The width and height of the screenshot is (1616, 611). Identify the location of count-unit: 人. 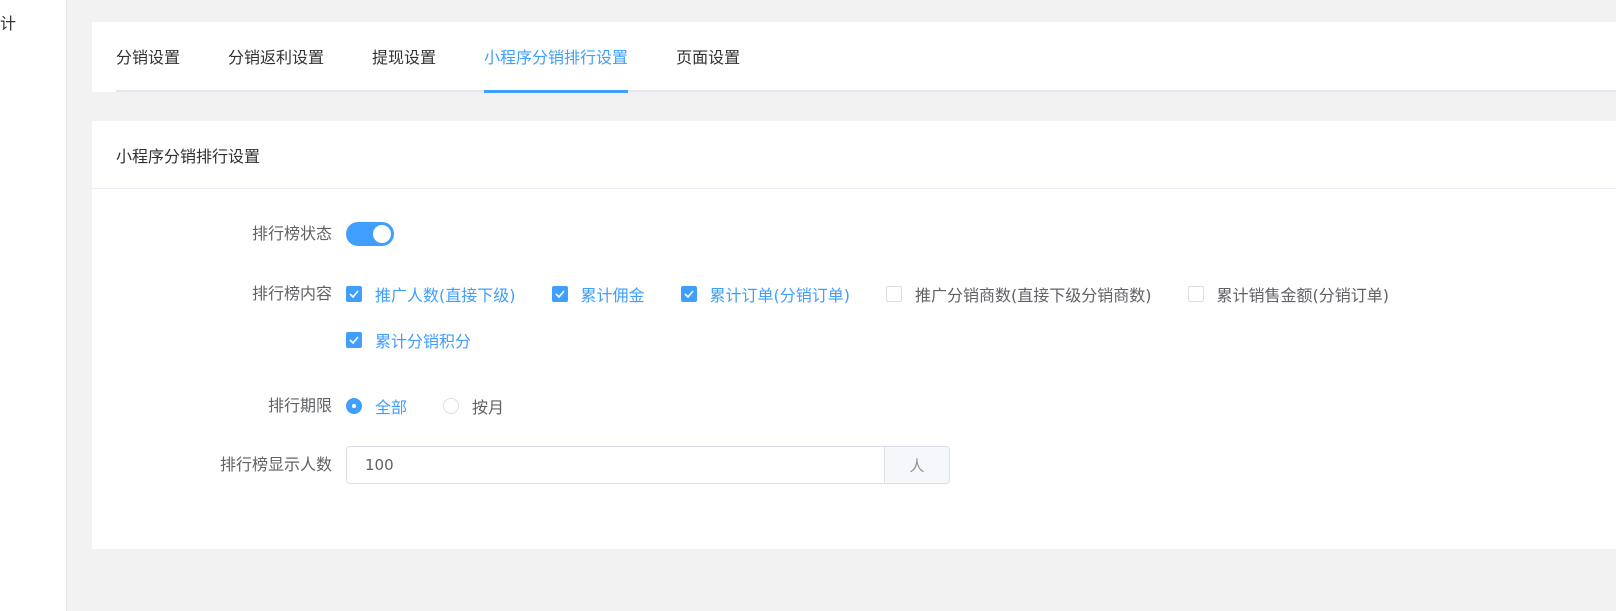
(917, 465).